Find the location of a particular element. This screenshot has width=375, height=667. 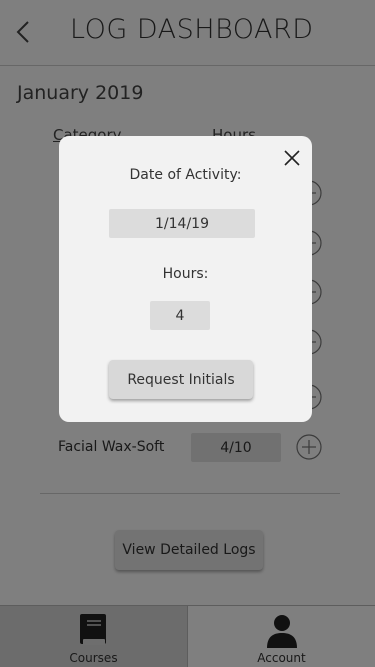

close-icon is located at coordinates (292, 158).